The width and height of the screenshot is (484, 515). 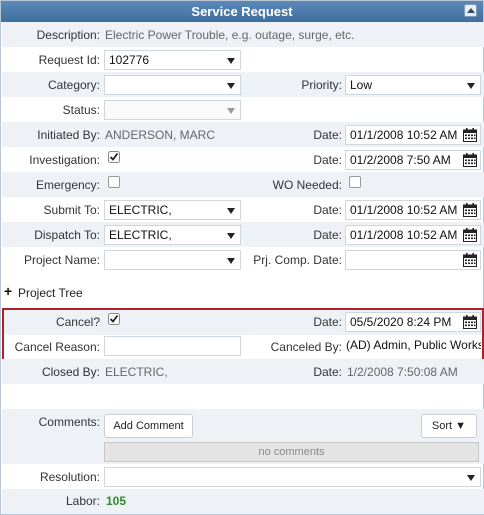 What do you see at coordinates (243, 109) in the screenshot?
I see `status-row: Status:` at bounding box center [243, 109].